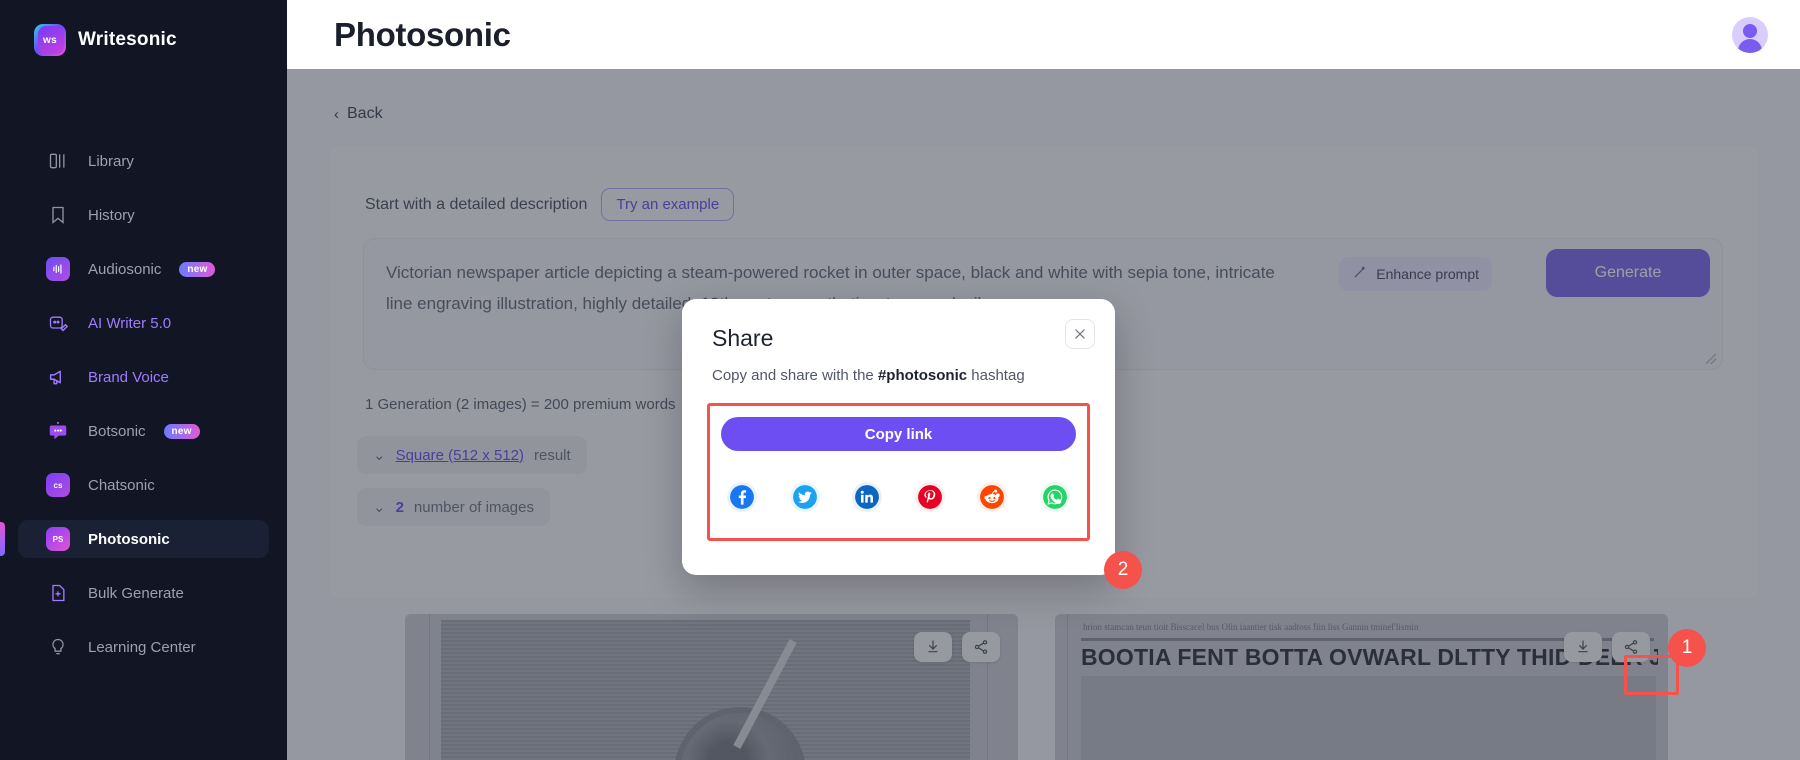 The width and height of the screenshot is (1800, 760). I want to click on bot-icon, so click(58, 431).